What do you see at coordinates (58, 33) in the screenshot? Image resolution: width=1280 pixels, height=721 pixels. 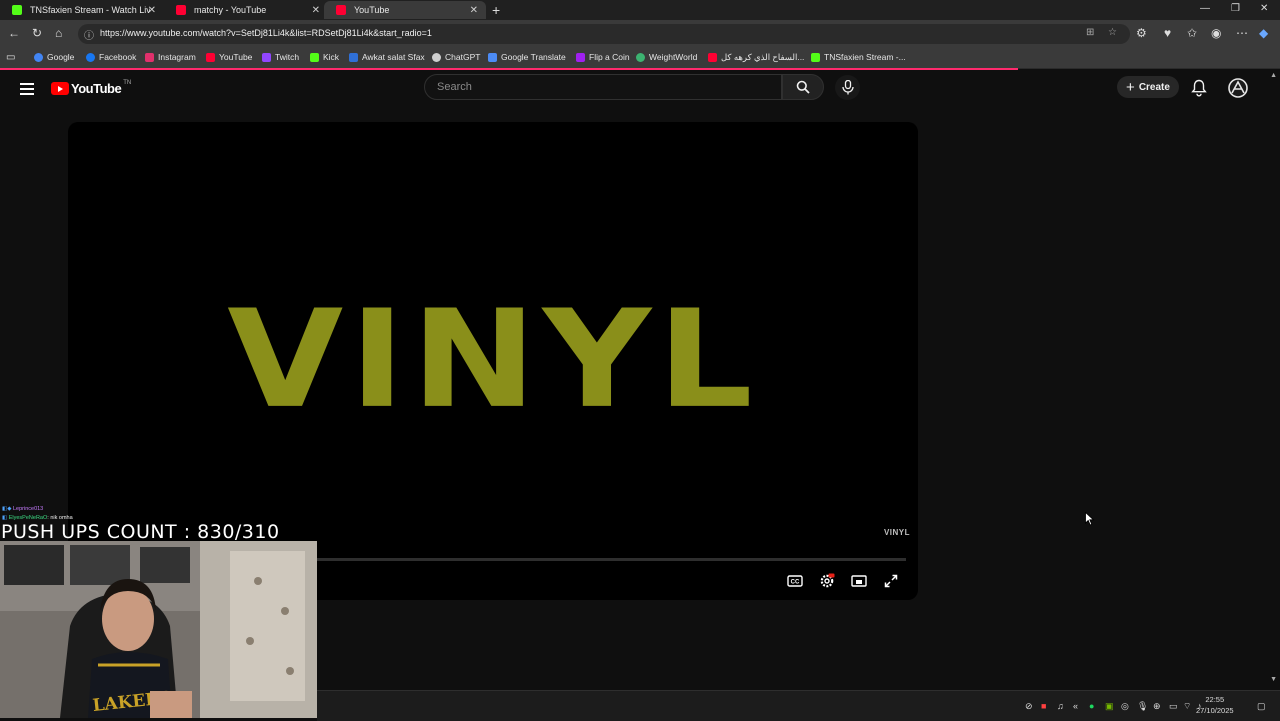 I see `home-icon: ⌂` at bounding box center [58, 33].